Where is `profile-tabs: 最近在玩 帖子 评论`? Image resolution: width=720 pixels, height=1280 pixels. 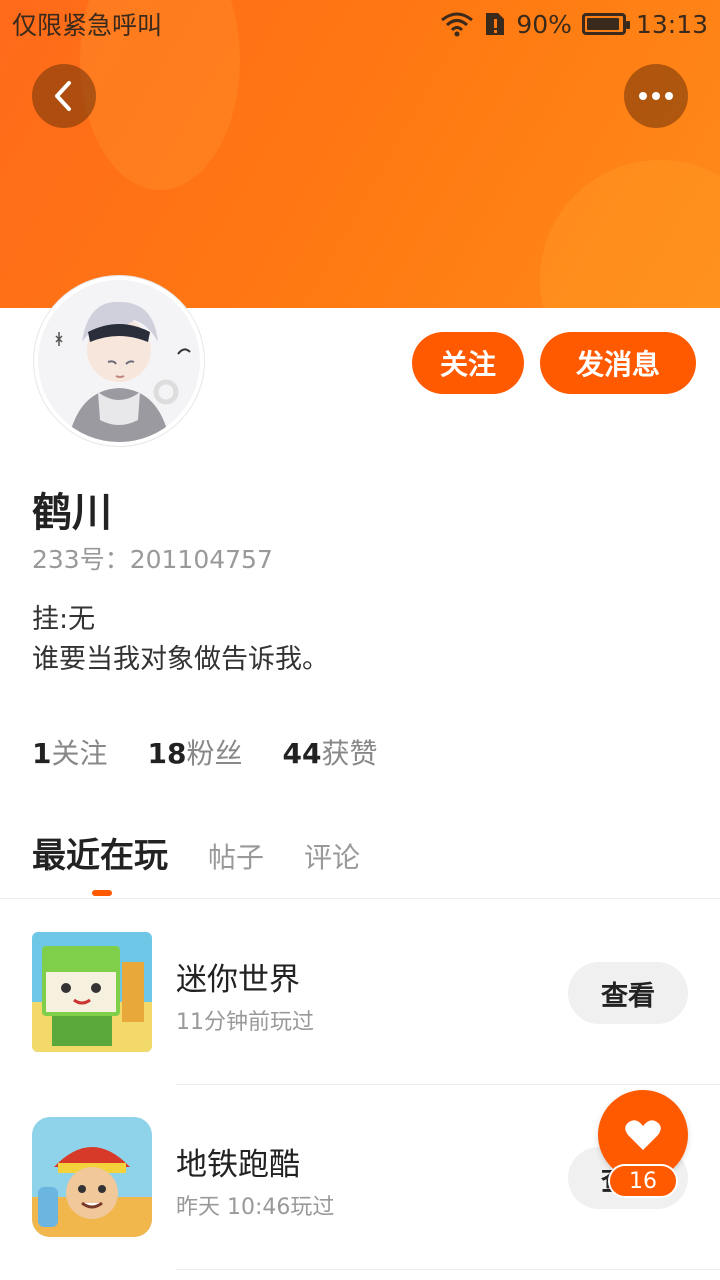
profile-tabs: 最近在玩 帖子 评论 is located at coordinates (196, 862).